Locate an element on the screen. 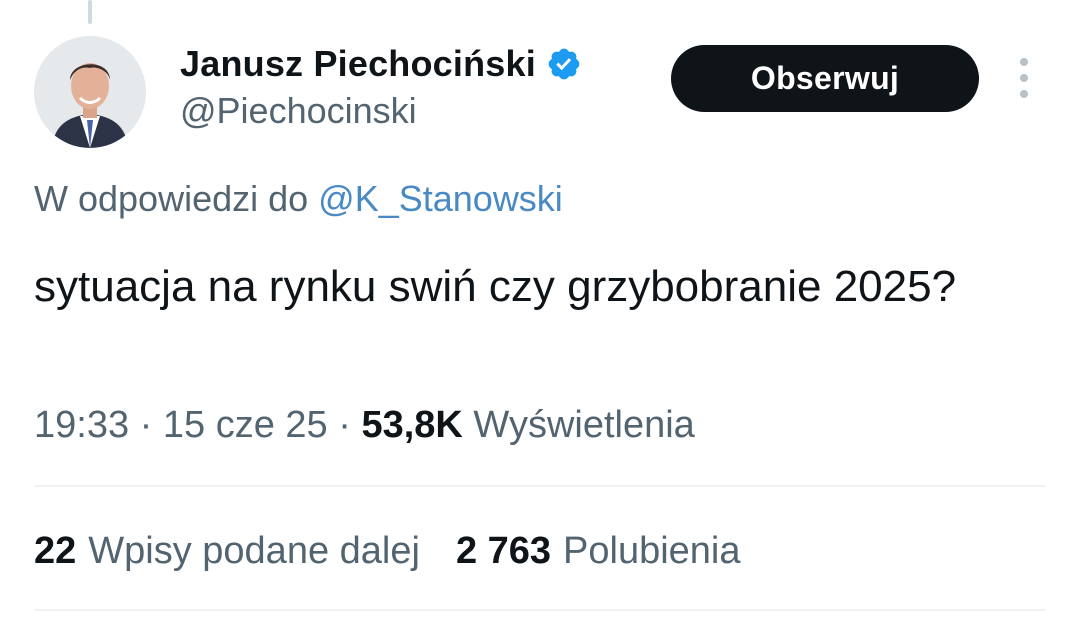 The width and height of the screenshot is (1079, 622). likes-stat: 2 763 Polubienia is located at coordinates (598, 551).